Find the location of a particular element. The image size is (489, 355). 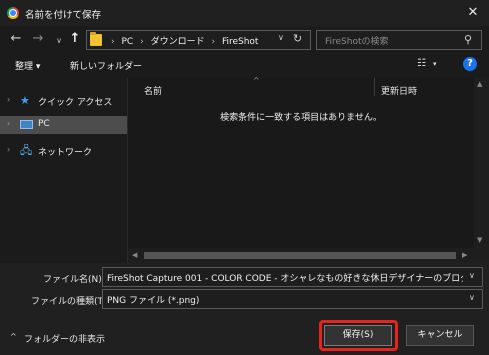

column-header-name: 名前 is located at coordinates (153, 90).